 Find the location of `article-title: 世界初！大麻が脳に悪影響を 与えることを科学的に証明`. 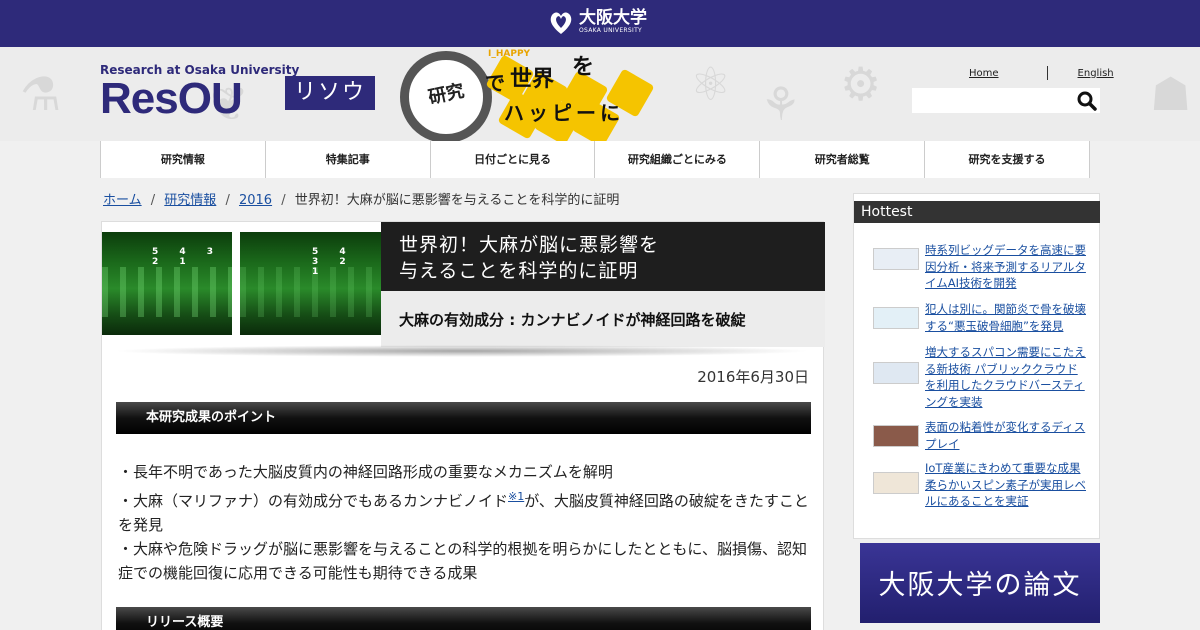

article-title: 世界初！大麻が脳に悪影響を 与えることを科学的に証明 is located at coordinates (603, 256).